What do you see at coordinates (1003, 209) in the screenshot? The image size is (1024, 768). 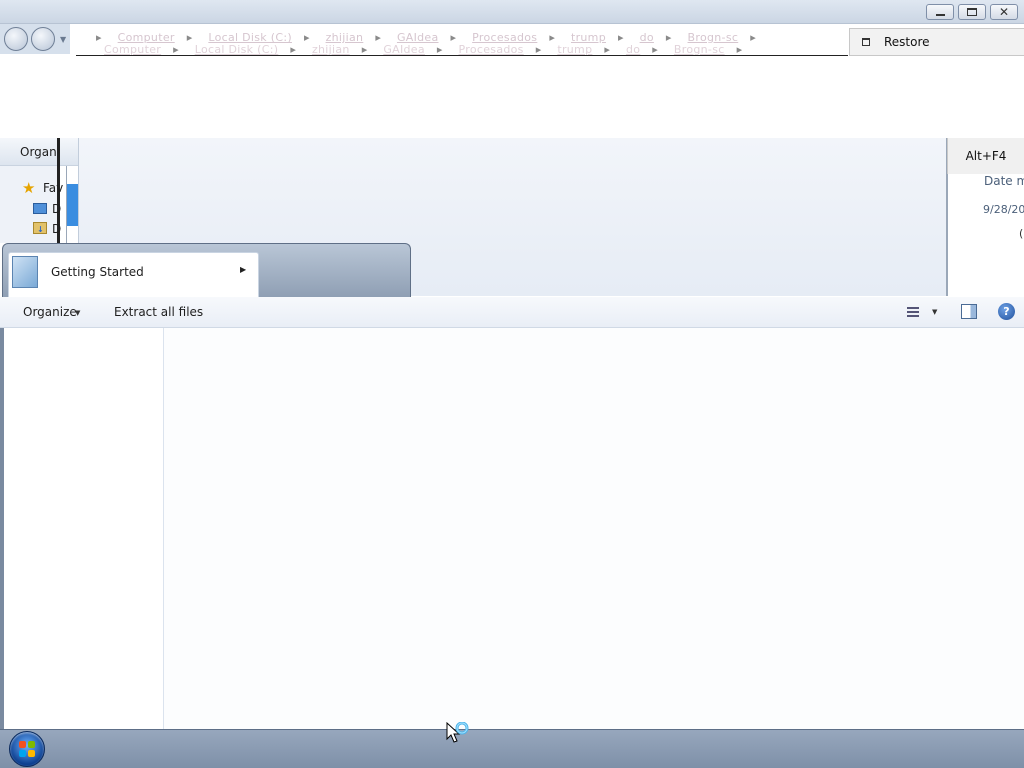 I see `file-date-cell: 9/28/20` at bounding box center [1003, 209].